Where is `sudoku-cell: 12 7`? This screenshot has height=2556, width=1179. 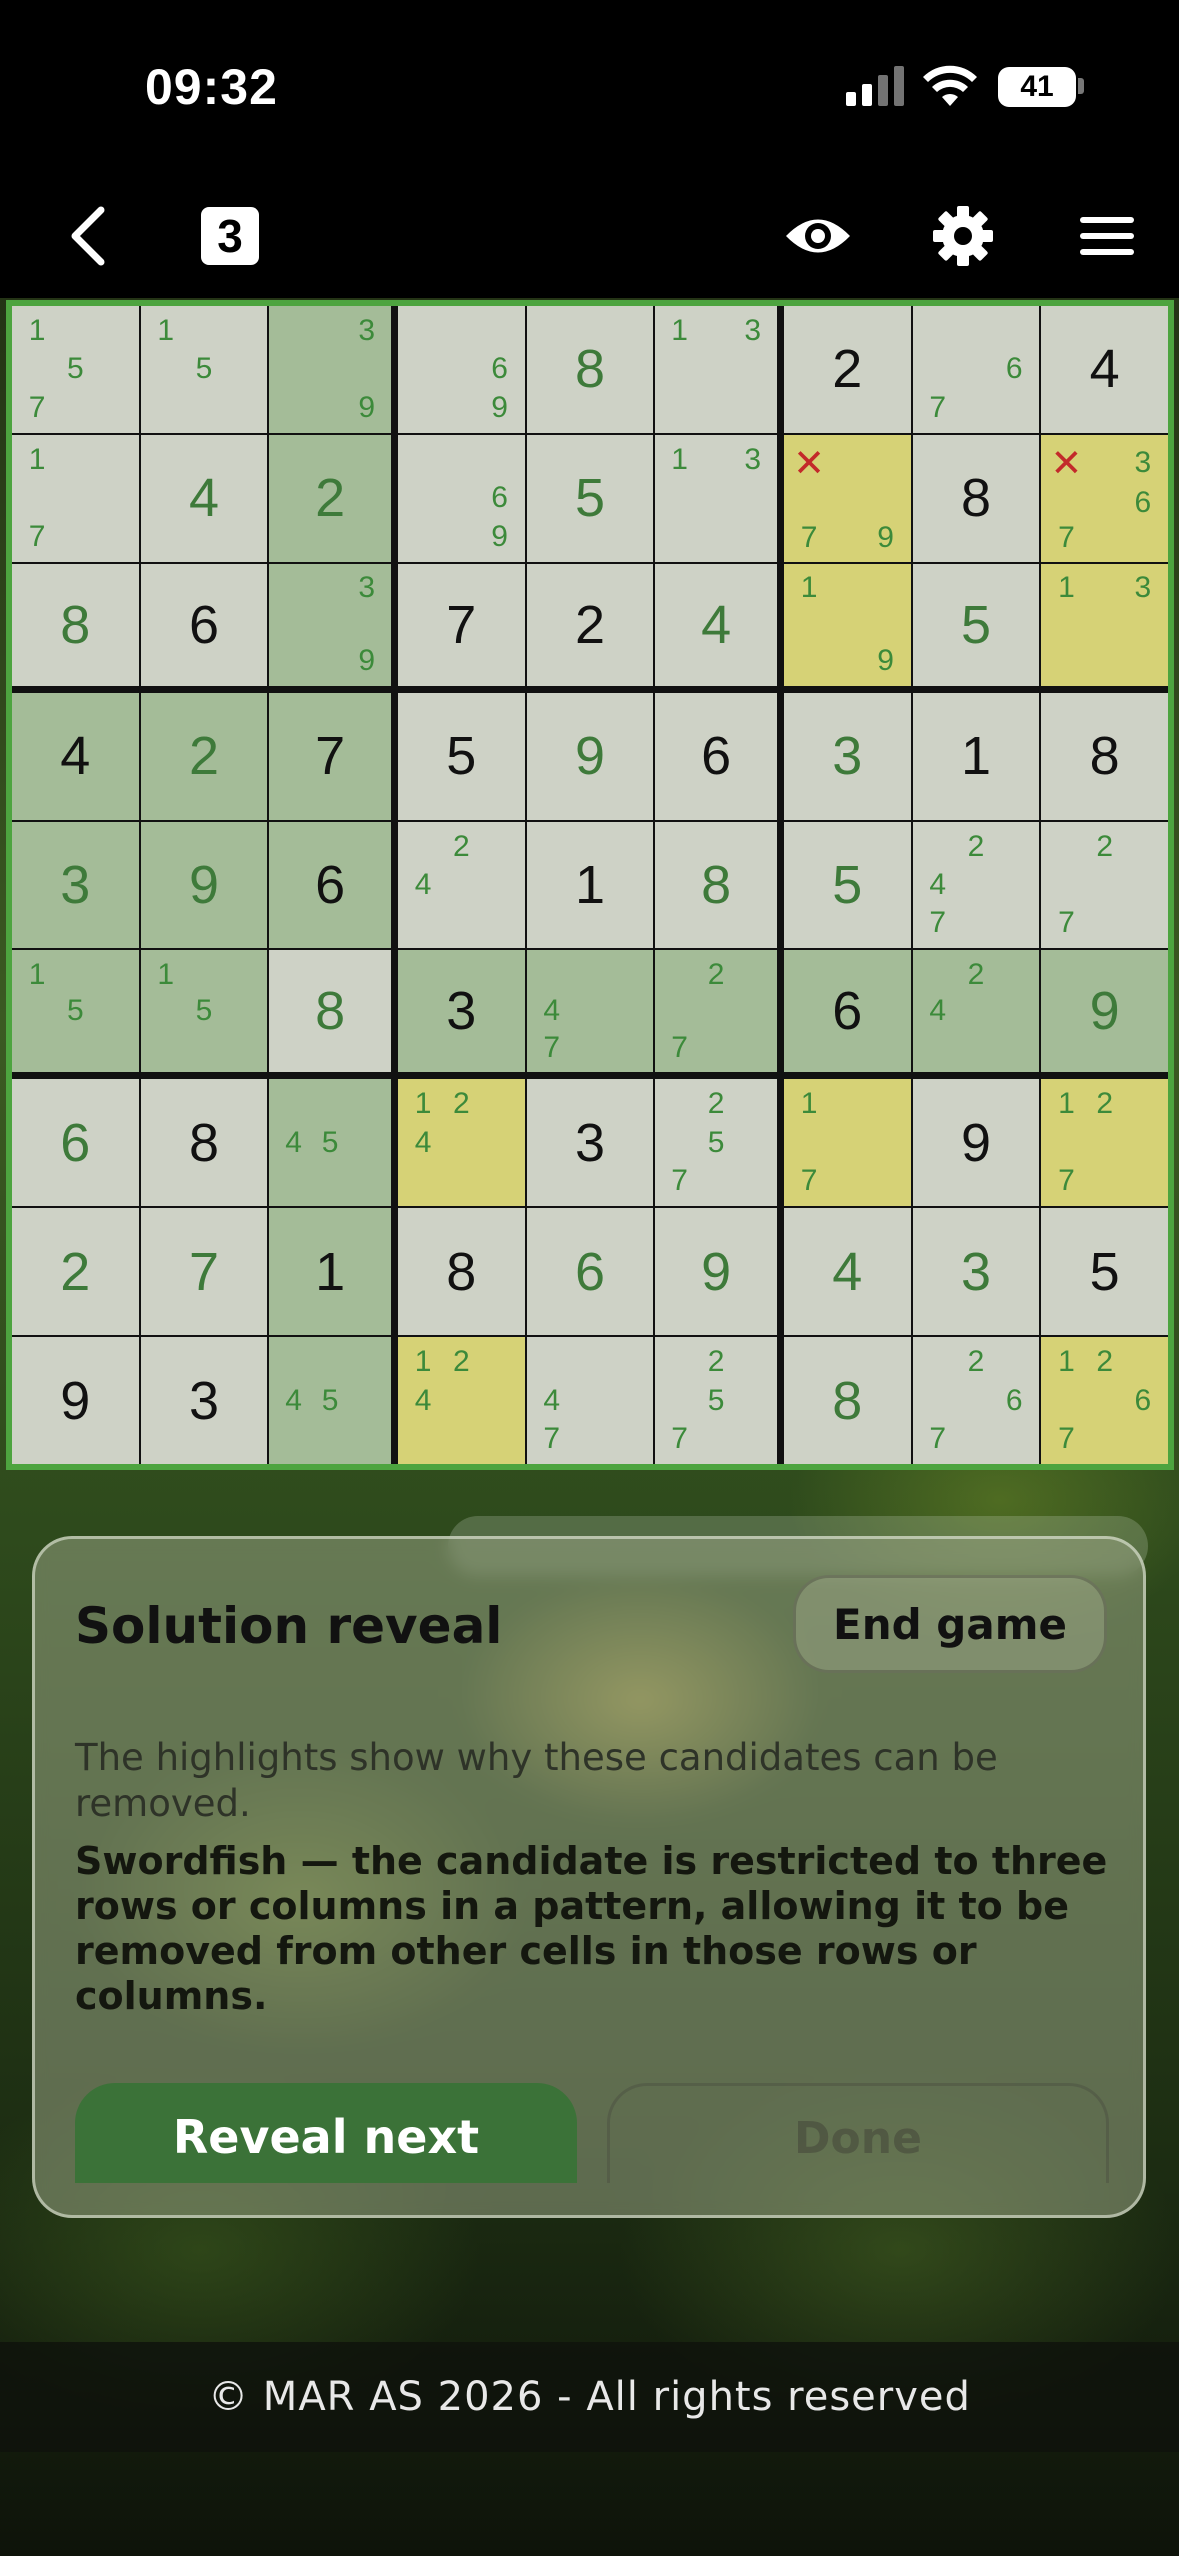 sudoku-cell: 12 7 is located at coordinates (1104, 1143).